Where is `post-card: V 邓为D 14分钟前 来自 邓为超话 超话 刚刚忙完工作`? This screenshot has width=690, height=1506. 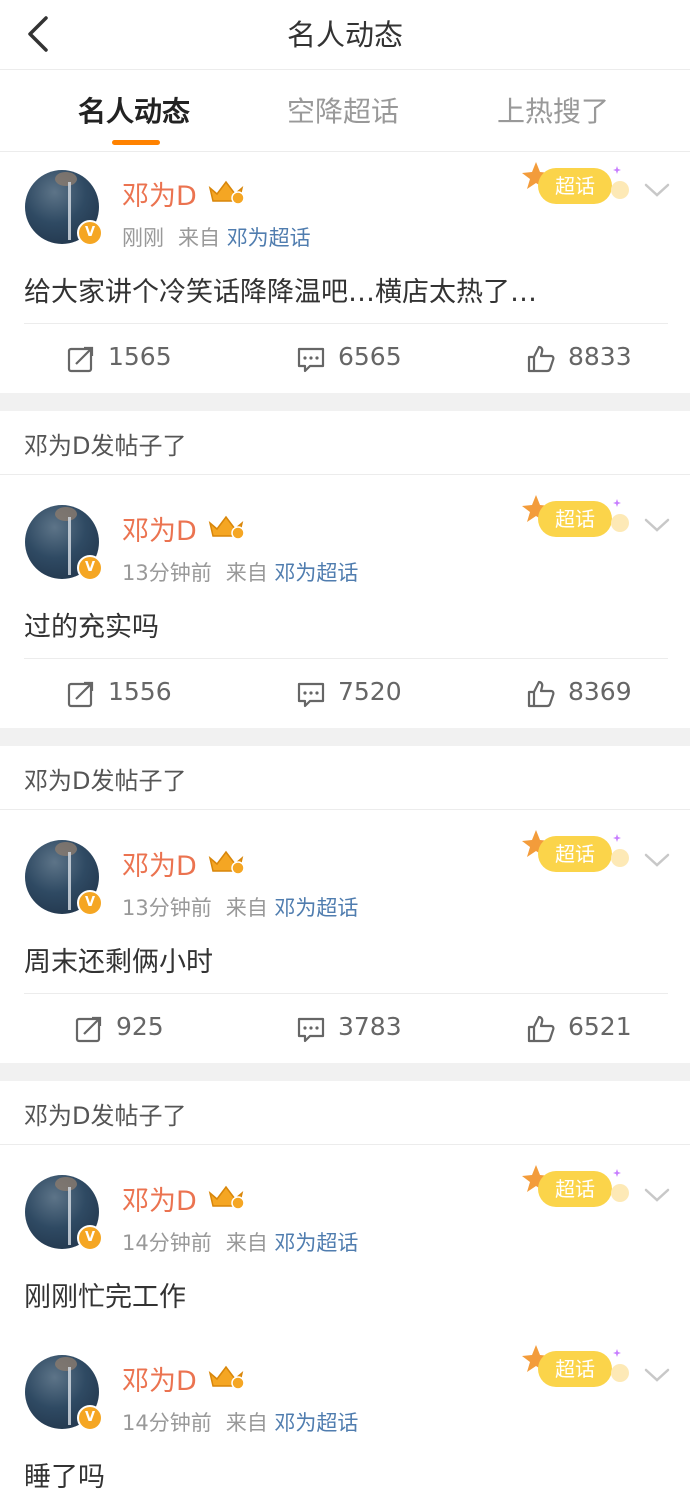
post-card: V 邓为D 14分钟前 来自 邓为超话 超话 刚刚忙完工作 is located at coordinates (345, 1235).